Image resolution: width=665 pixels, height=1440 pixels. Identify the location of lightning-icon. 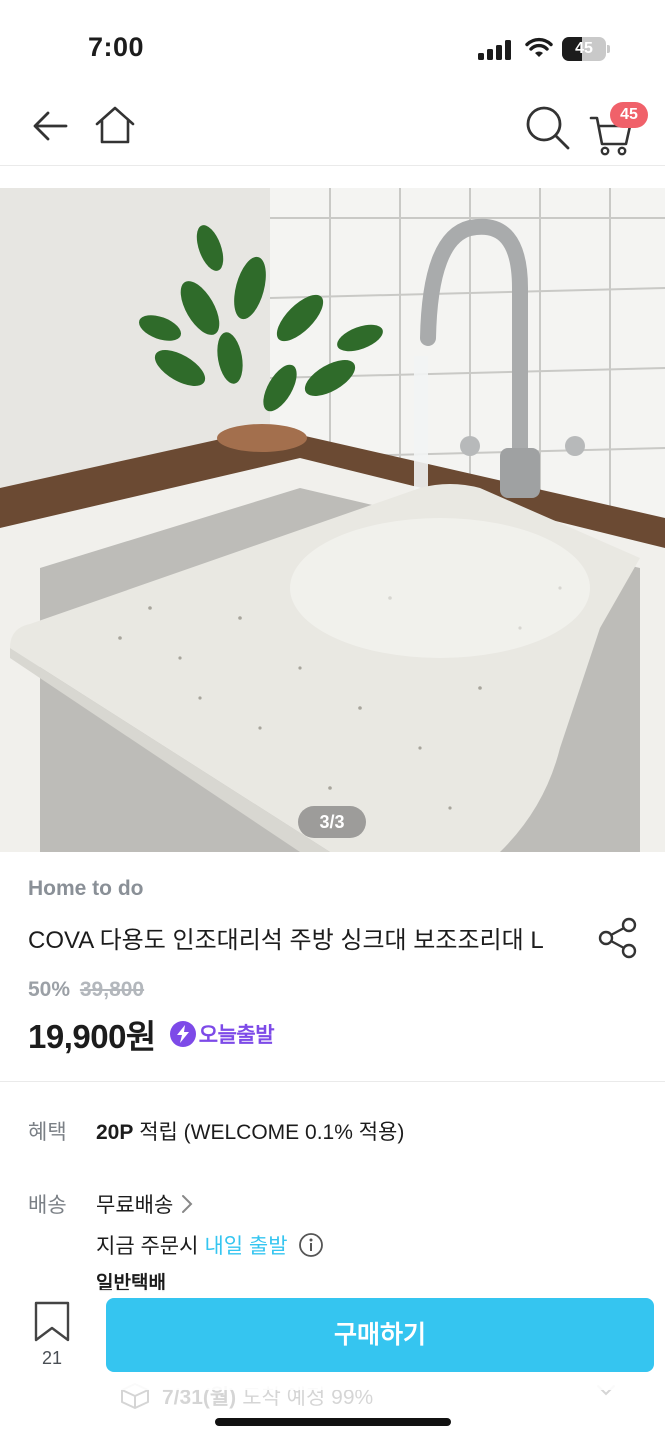
(182, 1034).